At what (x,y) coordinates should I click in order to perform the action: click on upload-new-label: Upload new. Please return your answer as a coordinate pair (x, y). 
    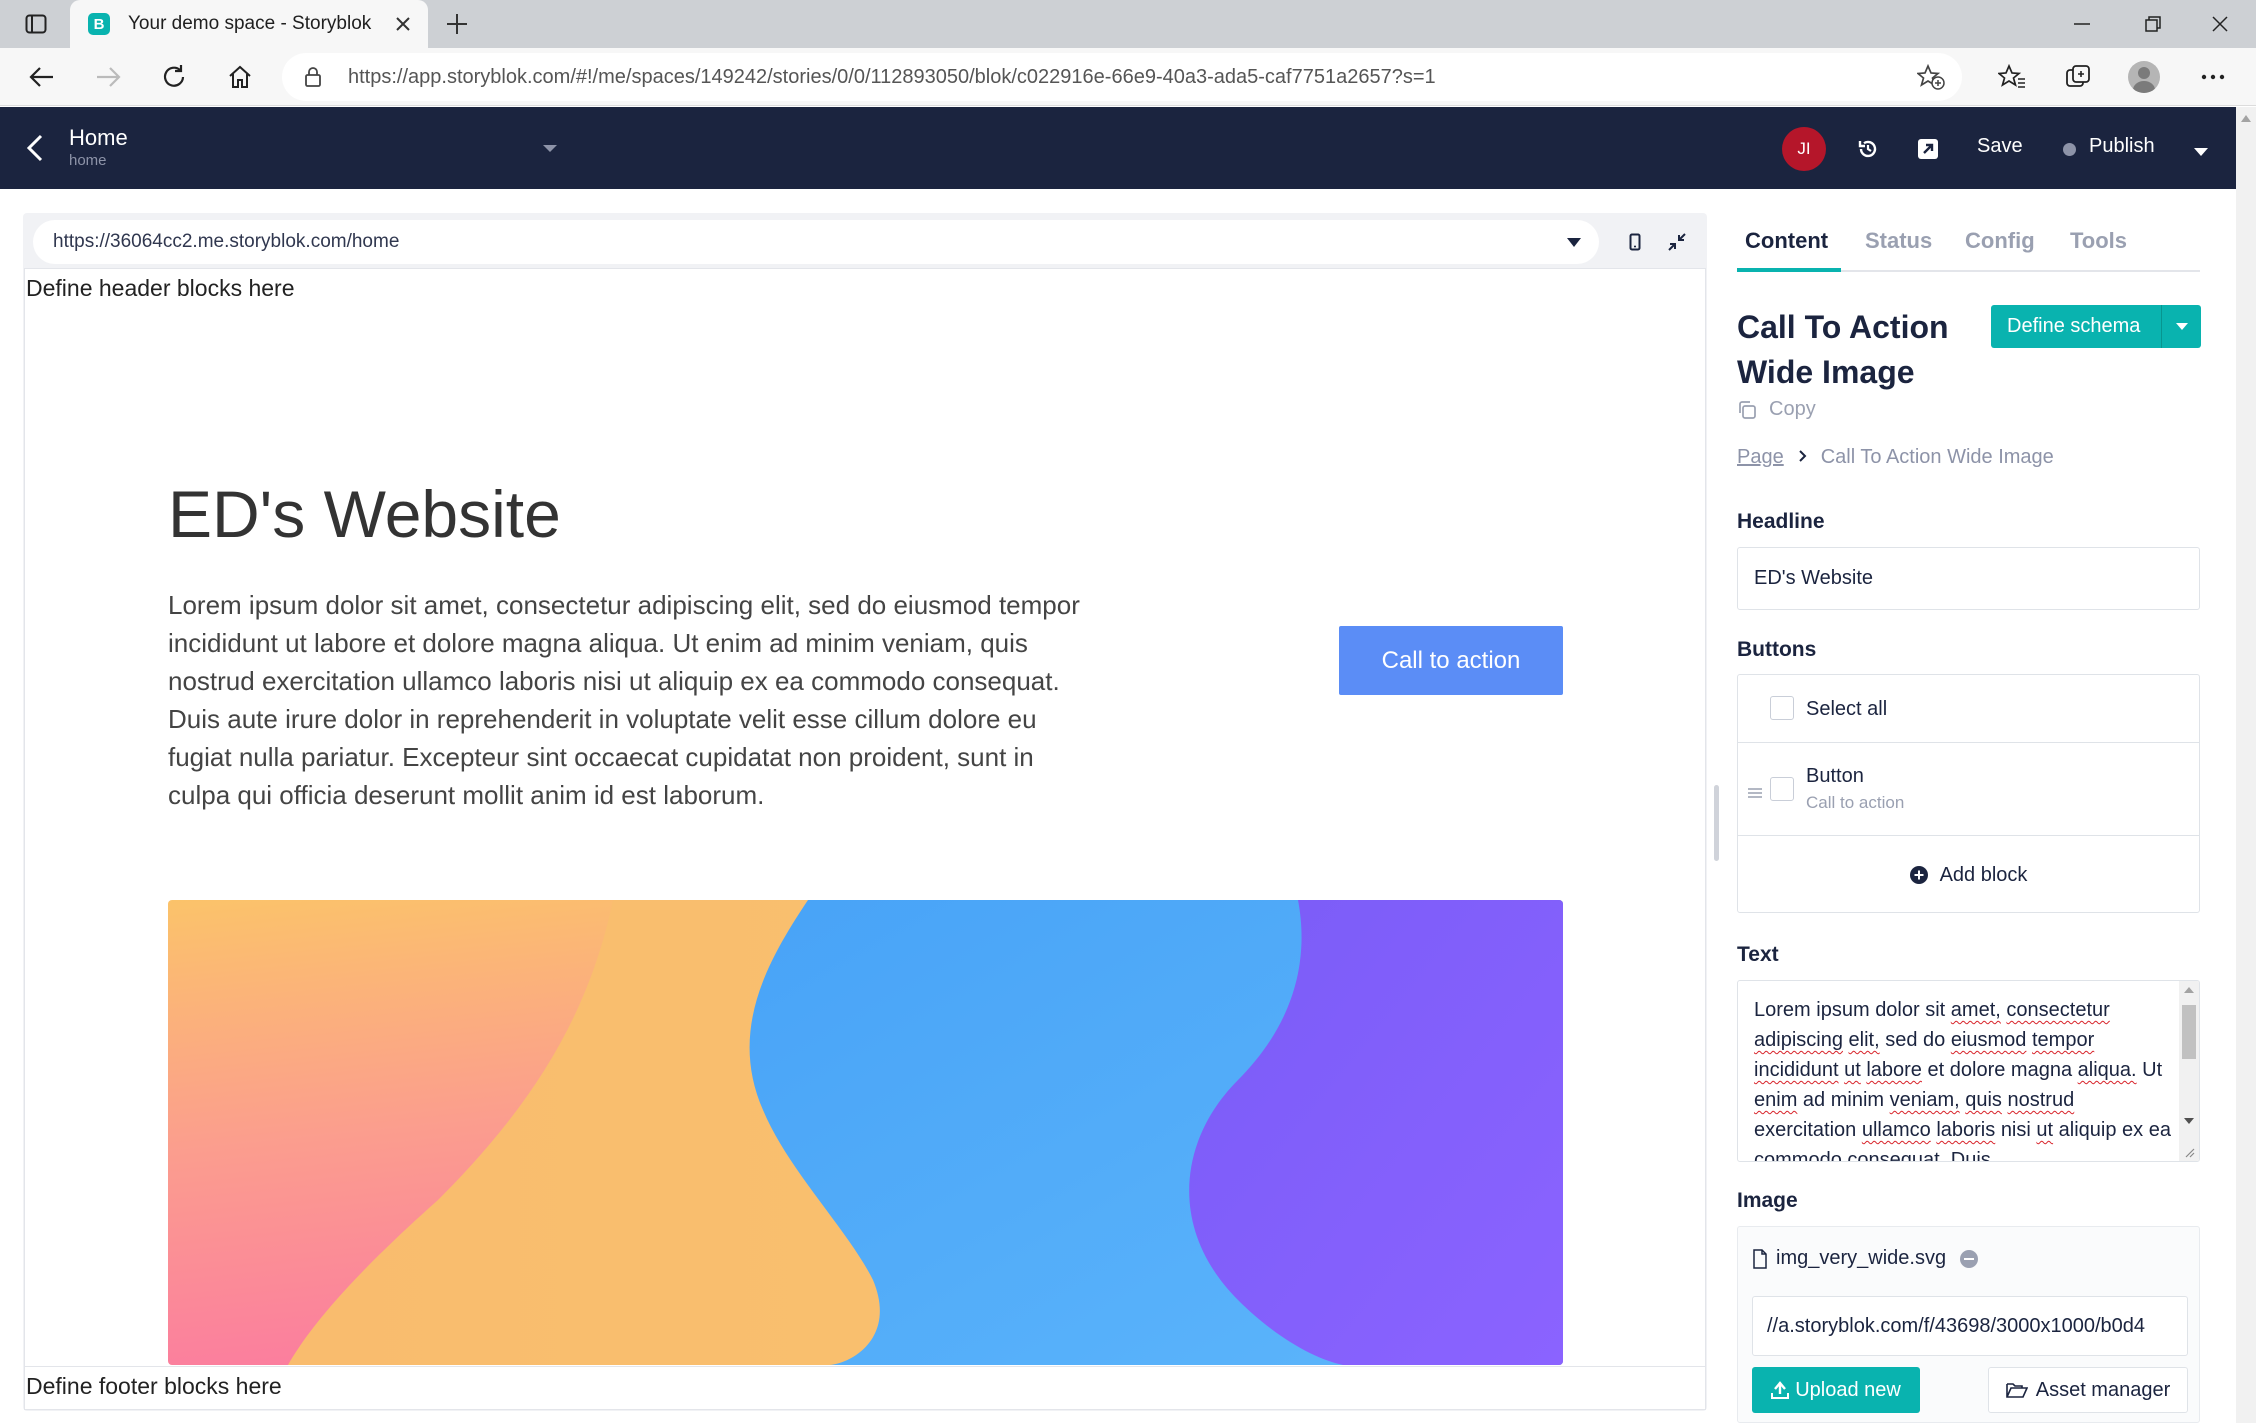
    Looking at the image, I should click on (1848, 1390).